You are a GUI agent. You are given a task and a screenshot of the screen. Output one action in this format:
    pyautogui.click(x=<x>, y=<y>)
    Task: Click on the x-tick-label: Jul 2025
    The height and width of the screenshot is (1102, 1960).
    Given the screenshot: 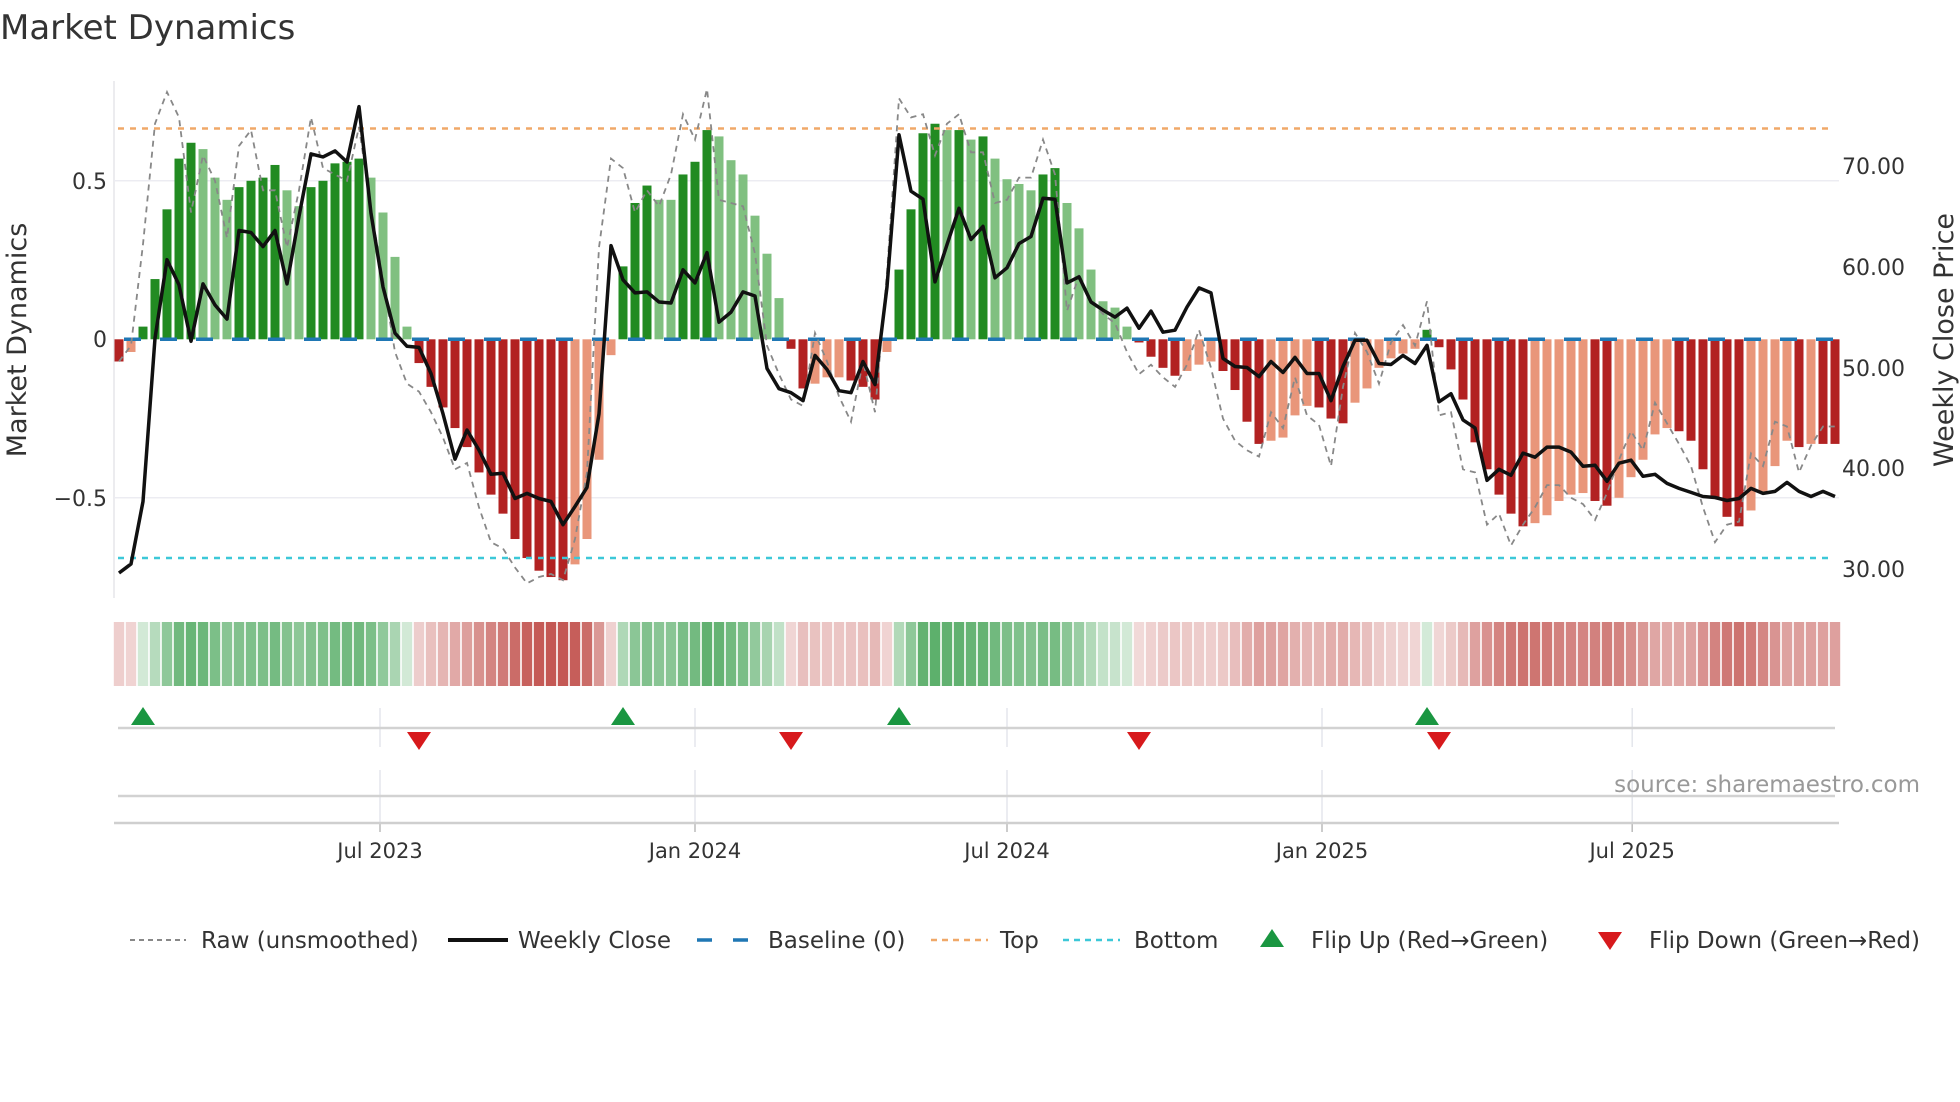 What is the action you would take?
    pyautogui.click(x=1630, y=851)
    